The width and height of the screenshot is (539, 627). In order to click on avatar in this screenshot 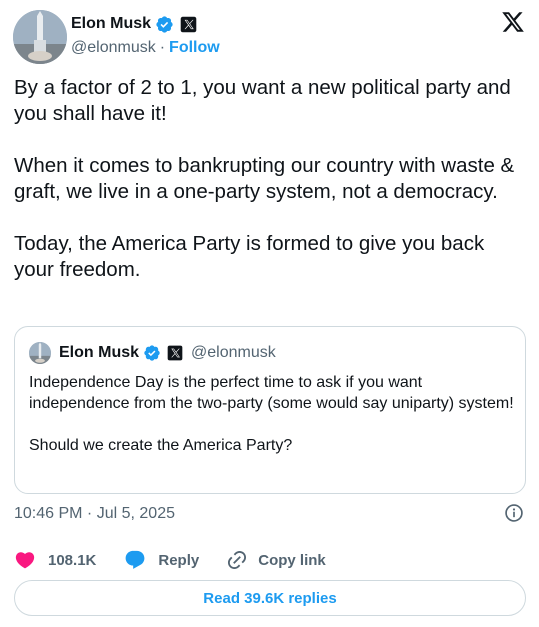, I will do `click(40, 37)`.